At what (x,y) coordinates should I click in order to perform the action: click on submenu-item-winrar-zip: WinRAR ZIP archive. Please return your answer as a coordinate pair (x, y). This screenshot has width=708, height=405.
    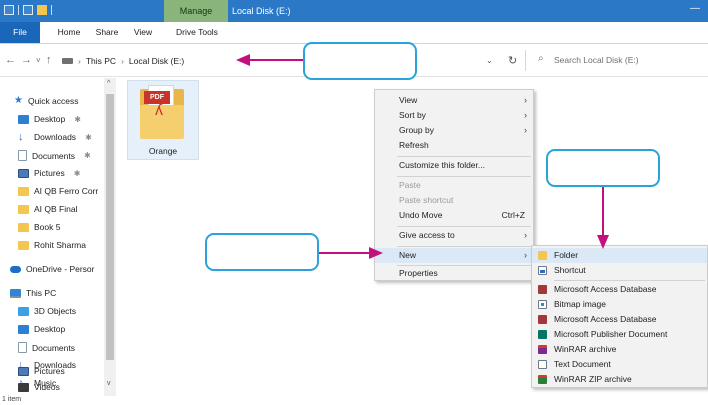
    Looking at the image, I should click on (619, 379).